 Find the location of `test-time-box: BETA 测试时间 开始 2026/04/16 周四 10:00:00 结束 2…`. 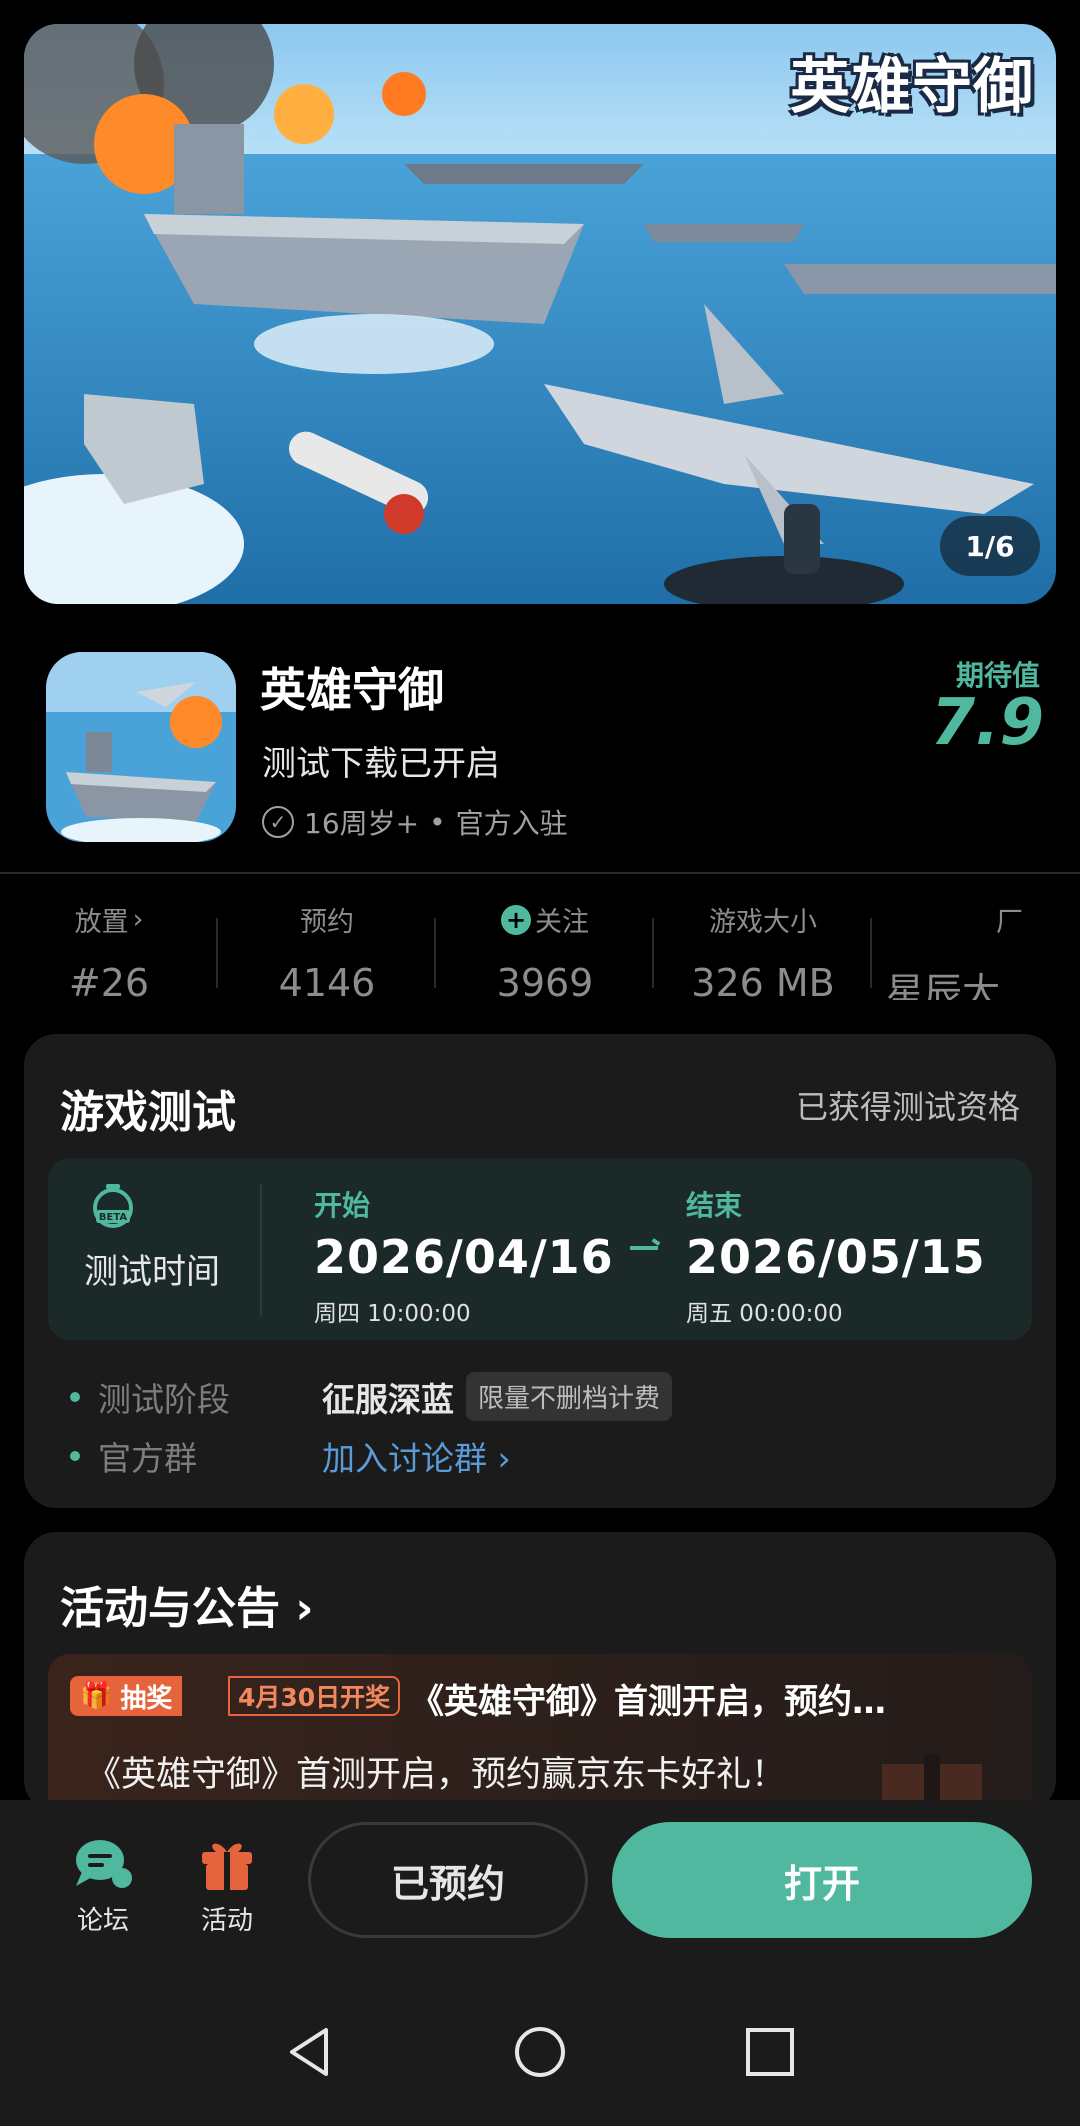

test-time-box: BETA 测试时间 开始 2026/04/16 周四 10:00:00 结束 2… is located at coordinates (540, 1249).